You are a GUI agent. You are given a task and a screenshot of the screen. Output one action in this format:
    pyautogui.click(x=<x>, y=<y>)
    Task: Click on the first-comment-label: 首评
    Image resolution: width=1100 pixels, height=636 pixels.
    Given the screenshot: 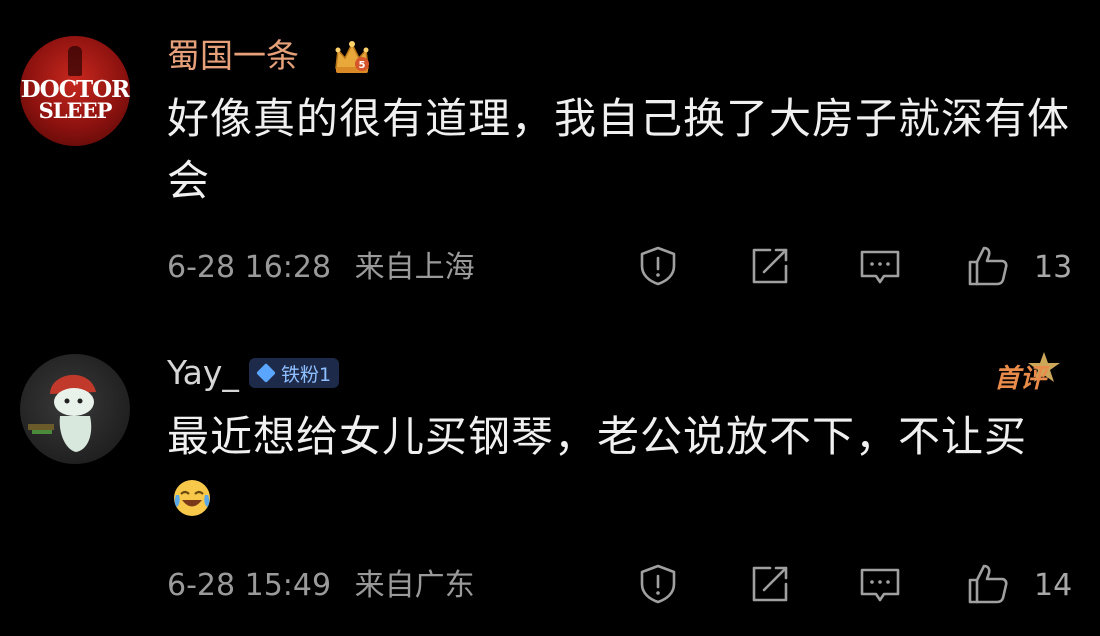 What is the action you would take?
    pyautogui.click(x=1020, y=379)
    